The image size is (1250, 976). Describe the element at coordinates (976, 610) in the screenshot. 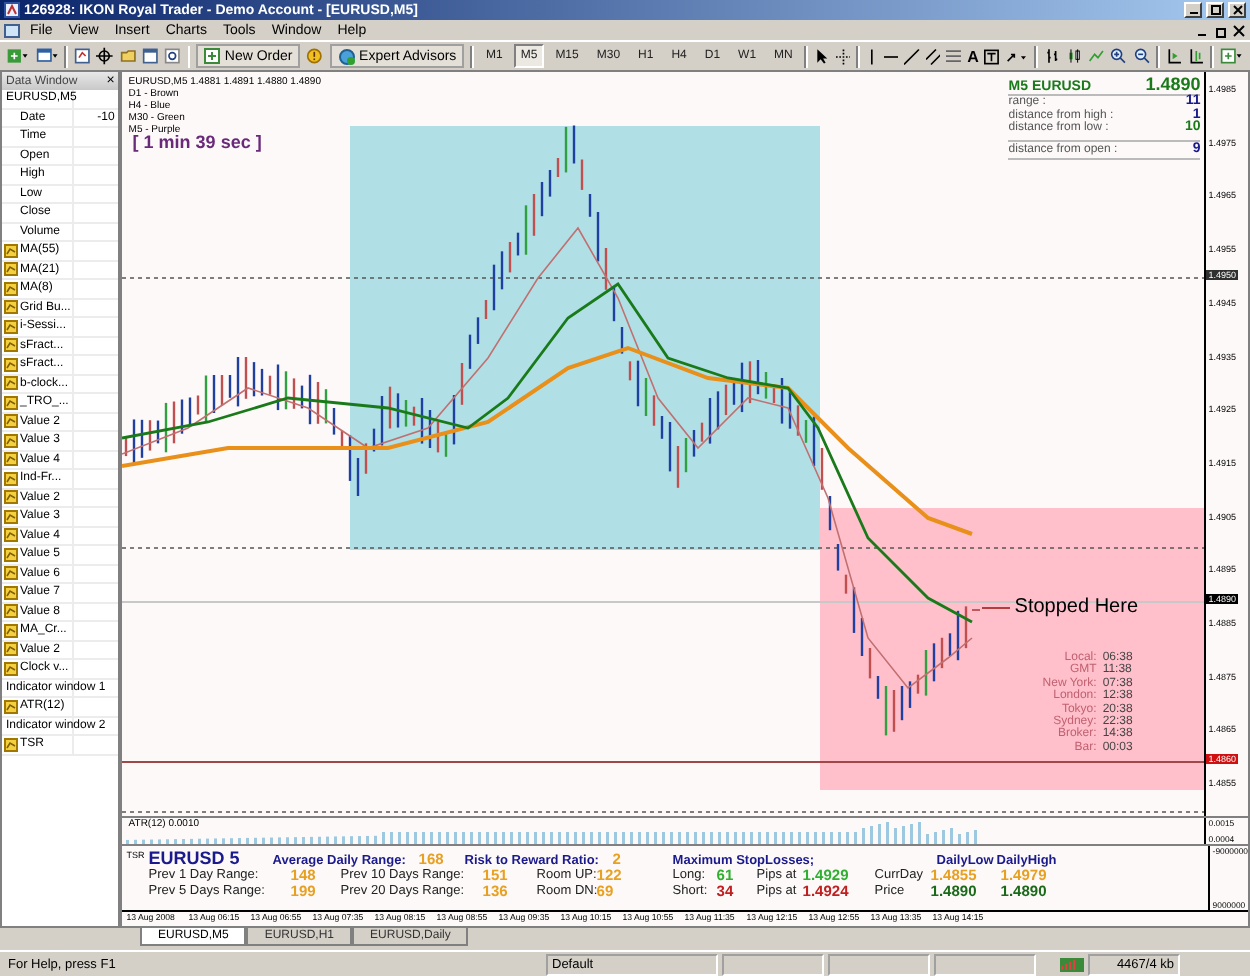

I see `stop-line` at that location.